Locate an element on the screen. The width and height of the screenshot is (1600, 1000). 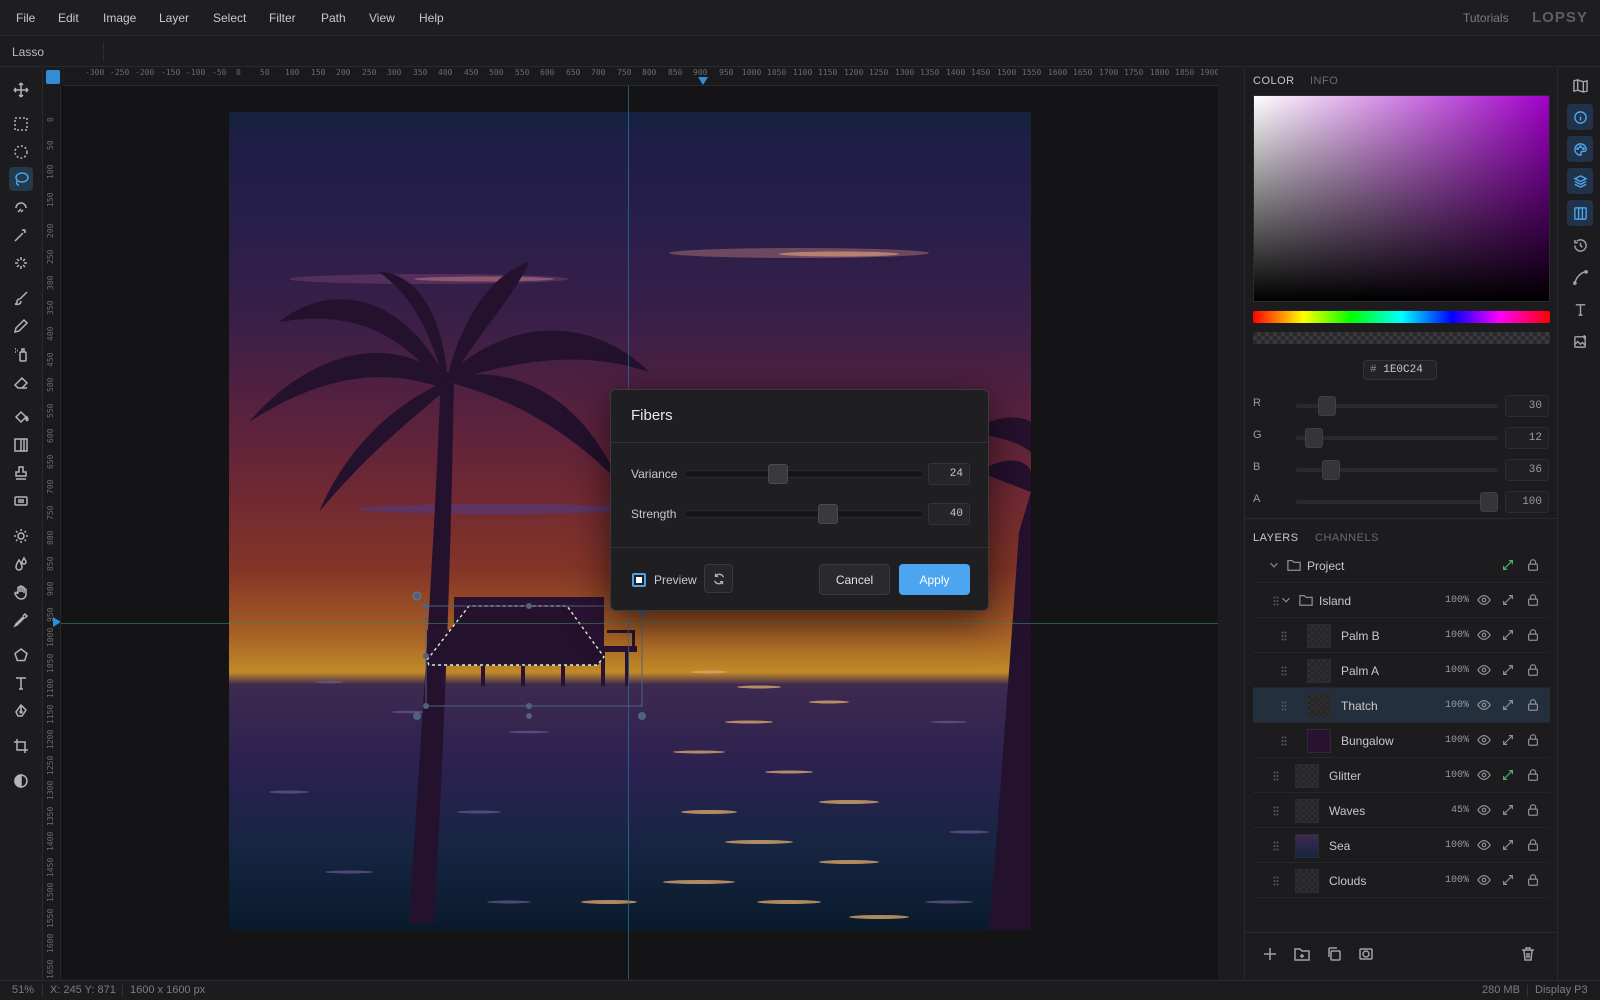
layer-name: Sea is located at coordinates (1339, 846).